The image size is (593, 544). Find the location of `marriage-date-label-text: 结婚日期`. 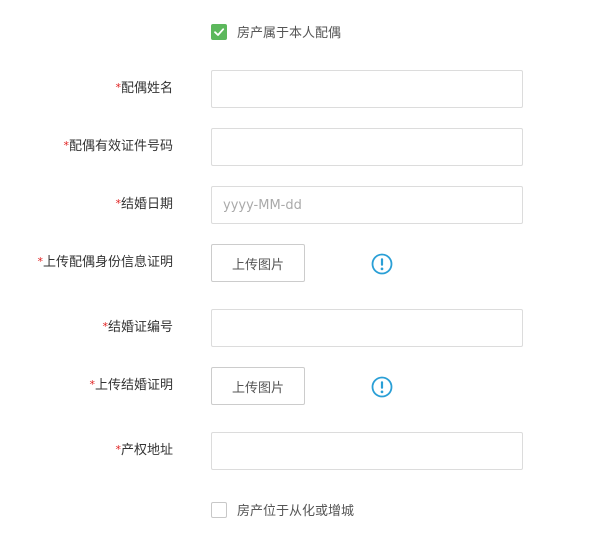

marriage-date-label-text: 结婚日期 is located at coordinates (146, 204).